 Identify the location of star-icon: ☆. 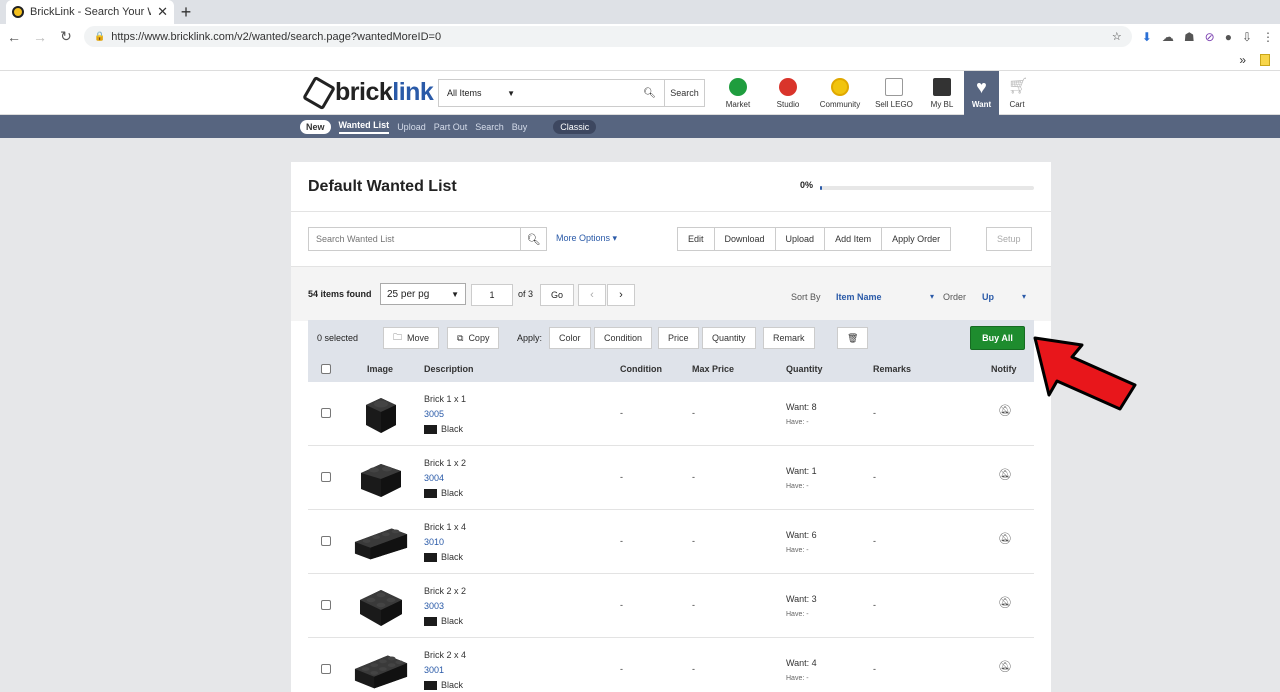
(1117, 36).